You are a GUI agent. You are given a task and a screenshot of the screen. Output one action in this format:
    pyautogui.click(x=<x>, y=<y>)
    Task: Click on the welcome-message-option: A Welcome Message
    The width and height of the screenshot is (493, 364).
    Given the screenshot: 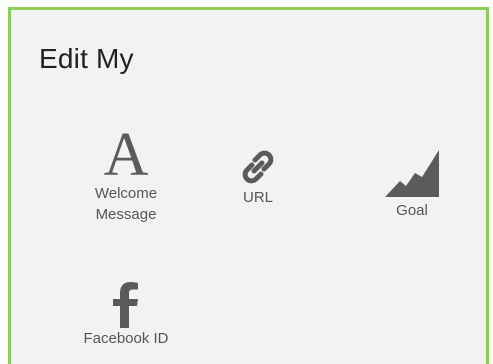 What is the action you would take?
    pyautogui.click(x=126, y=173)
    